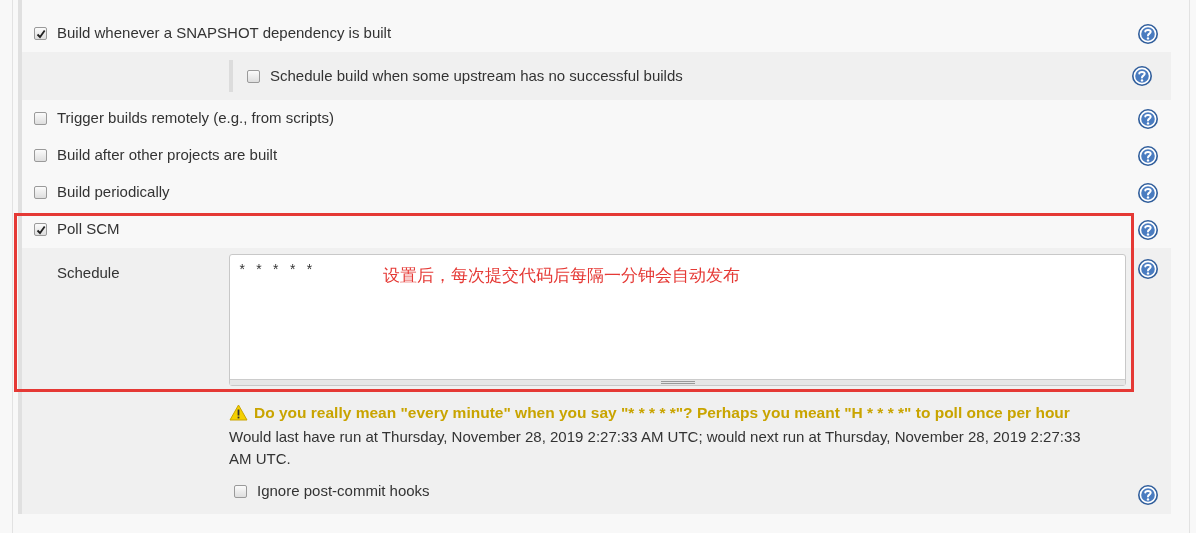 Image resolution: width=1196 pixels, height=533 pixels. I want to click on checkbox-label: Build whenever a SNAPSHOT dependency is built, so click(225, 33).